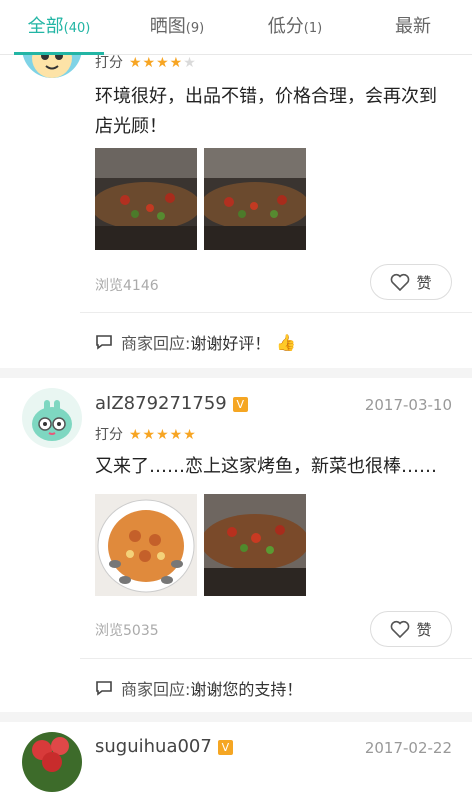 This screenshot has width=472, height=792. Describe the element at coordinates (230, 343) in the screenshot. I see `reply-text: 谢谢好评！` at that location.